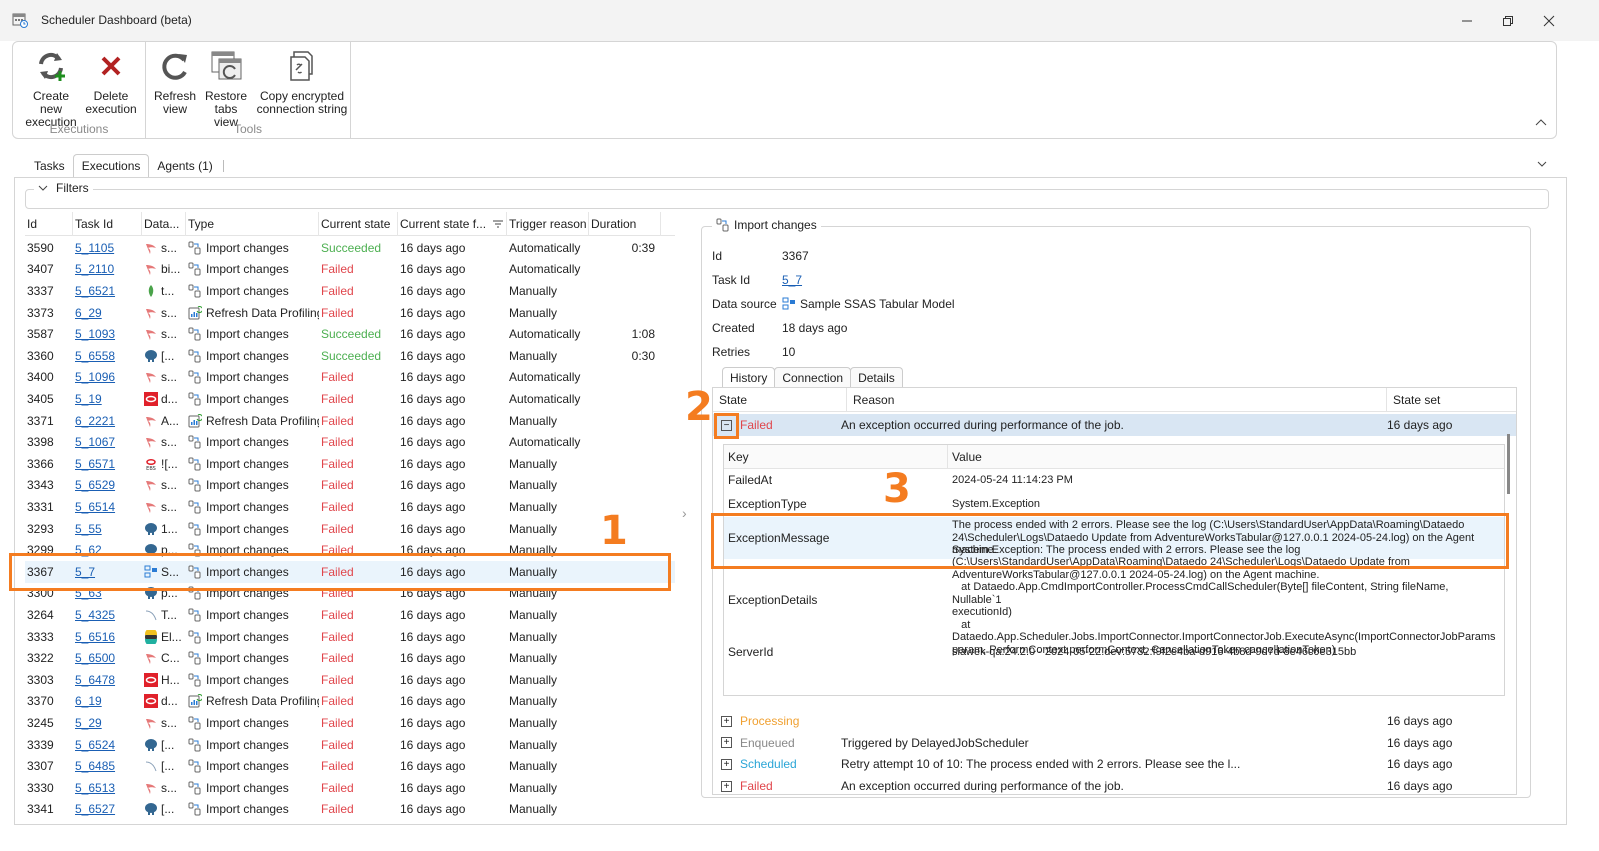 The image size is (1599, 851). I want to click on tab-connection: Connection, so click(813, 377).